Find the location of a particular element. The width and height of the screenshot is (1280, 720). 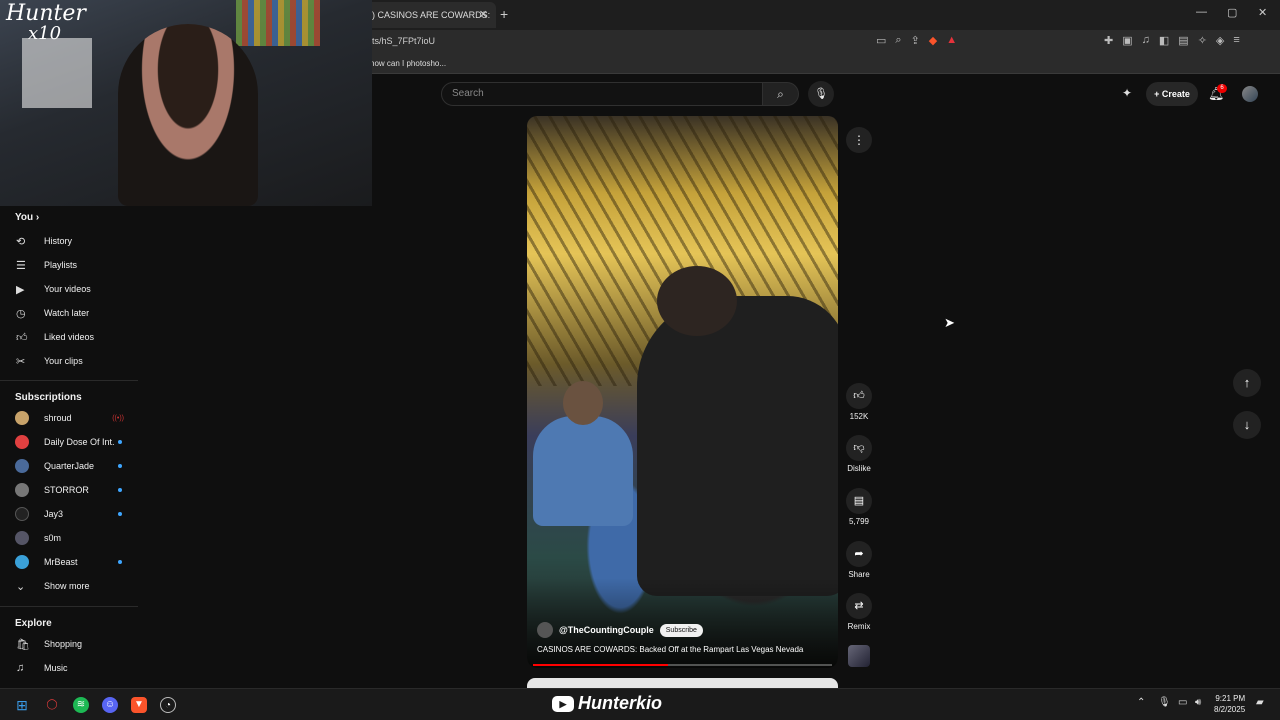

microphone-icon: 🎙︎ is located at coordinates (1164, 702).